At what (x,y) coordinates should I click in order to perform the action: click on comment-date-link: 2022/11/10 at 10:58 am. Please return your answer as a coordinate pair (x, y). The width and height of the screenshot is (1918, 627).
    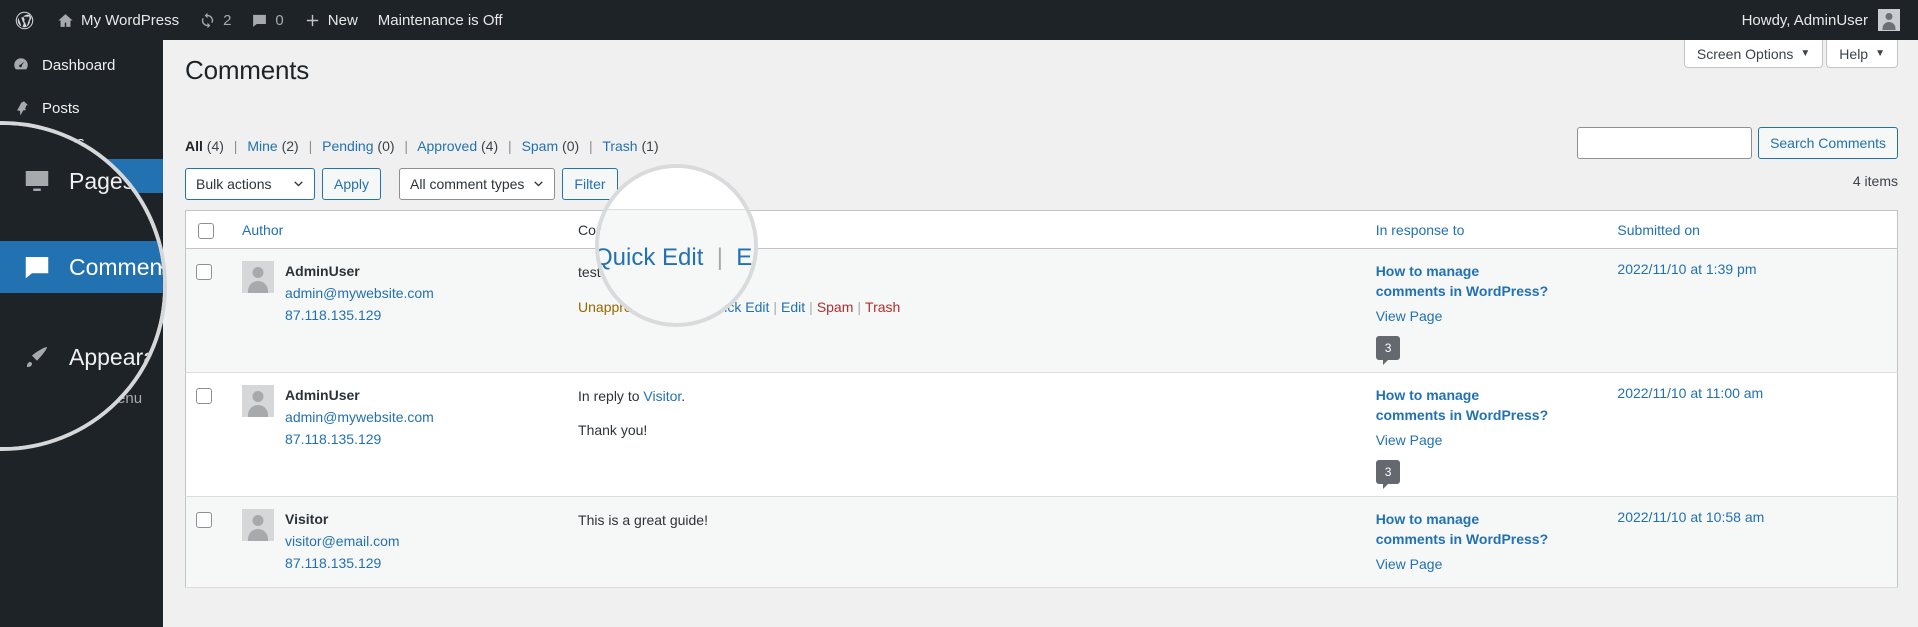
    Looking at the image, I should click on (1690, 517).